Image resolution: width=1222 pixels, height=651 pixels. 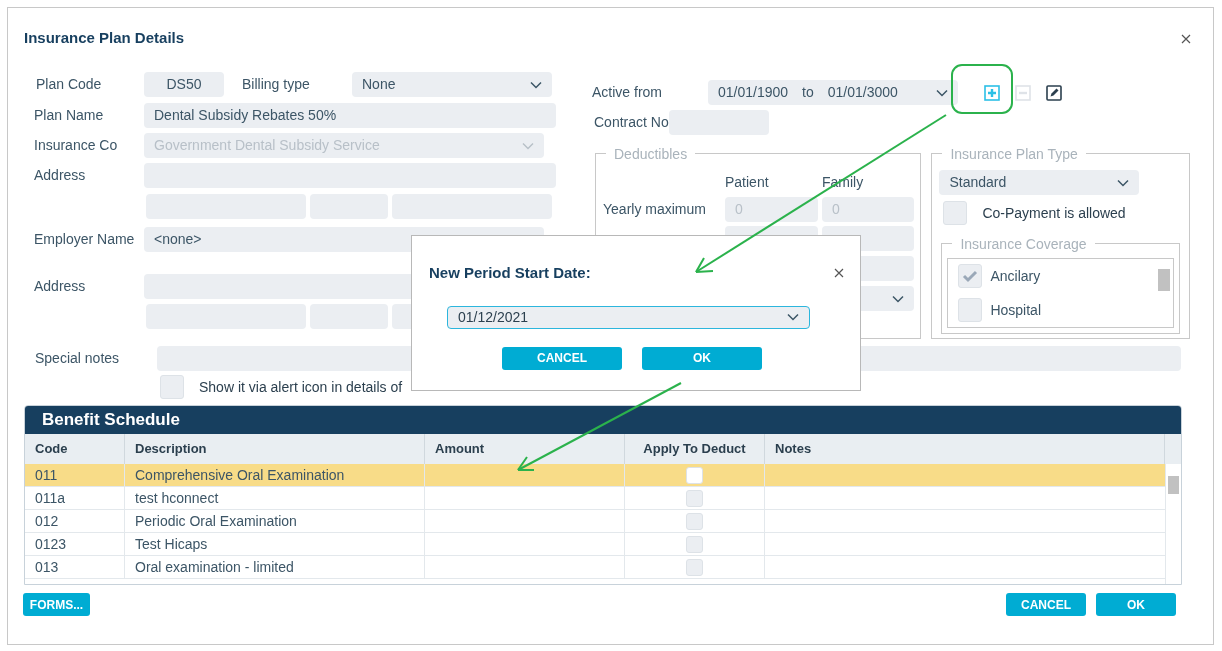 What do you see at coordinates (627, 92) in the screenshot?
I see `field-label: Active from` at bounding box center [627, 92].